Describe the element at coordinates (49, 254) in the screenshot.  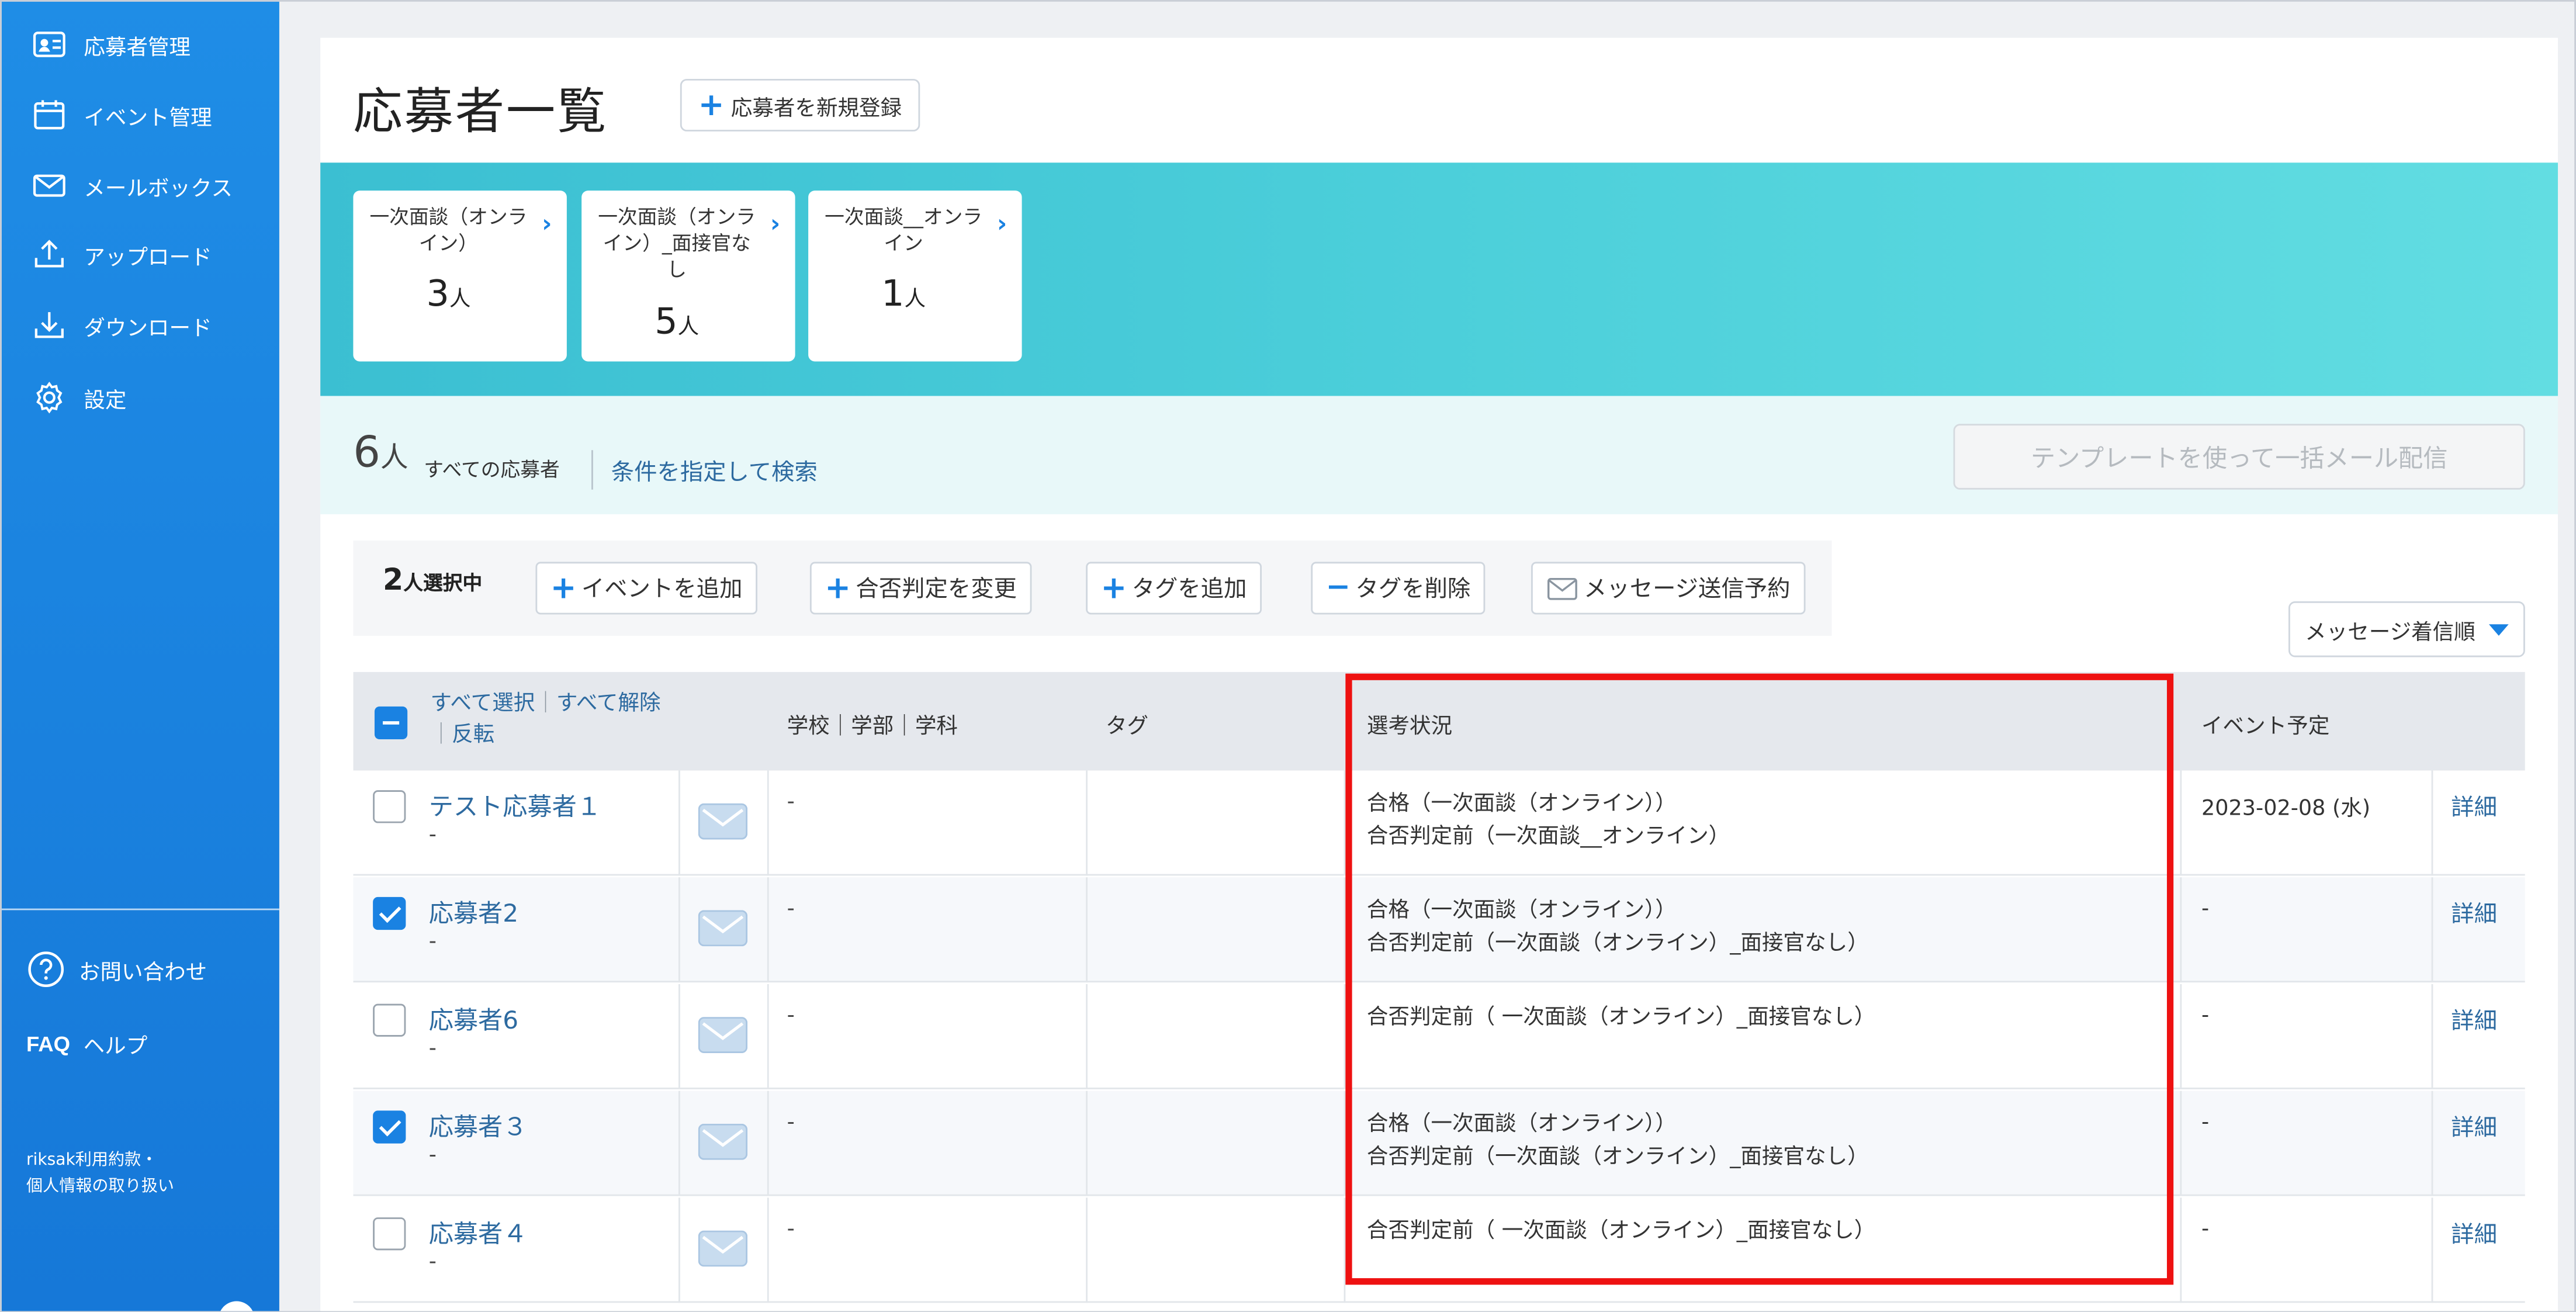
I see `upload-icon` at that location.